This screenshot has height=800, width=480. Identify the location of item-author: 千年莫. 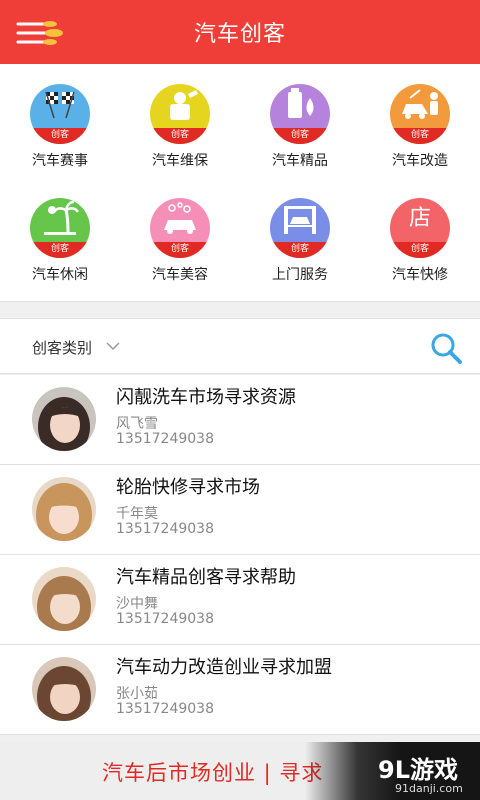
(137, 514).